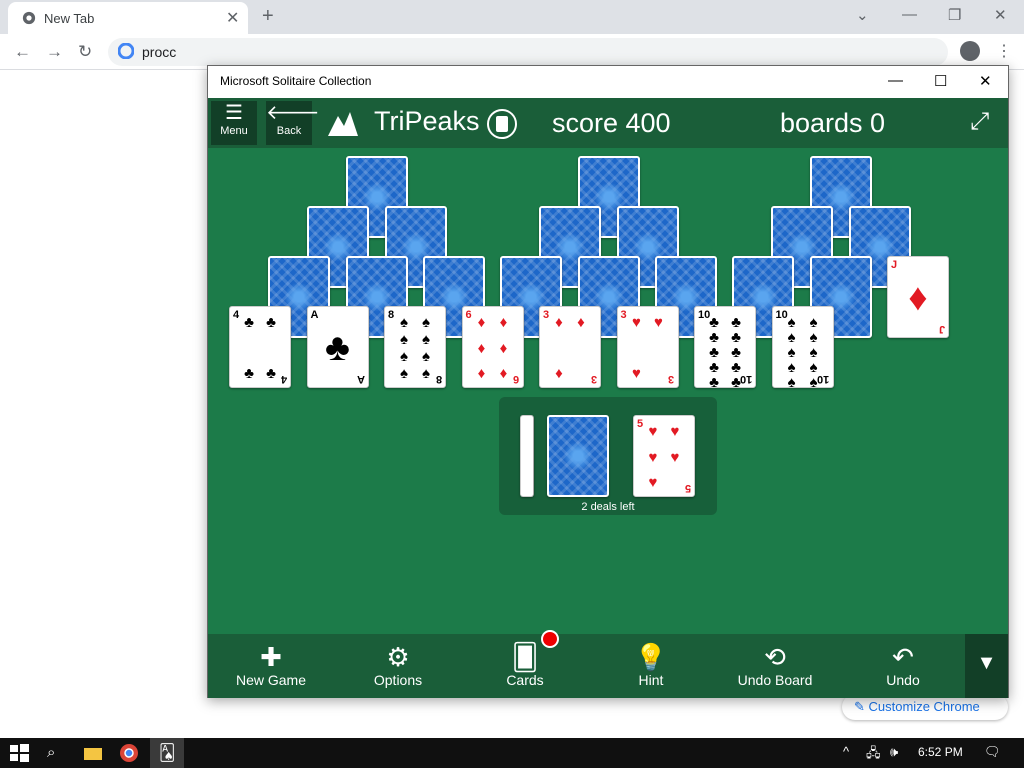  I want to click on tableau-card: 6 6 ♦ ♦ ♦ ♦ ♦ ♦, so click(492, 347).